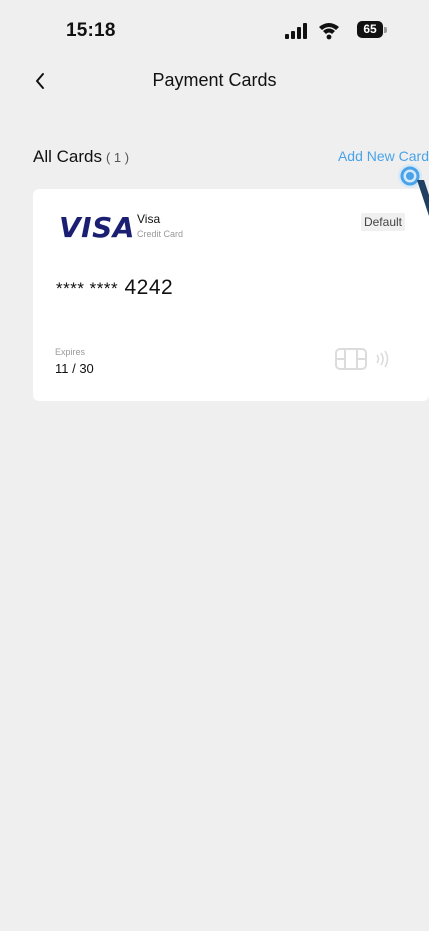 This screenshot has width=429, height=931. Describe the element at coordinates (382, 359) in the screenshot. I see `contactless-icon` at that location.